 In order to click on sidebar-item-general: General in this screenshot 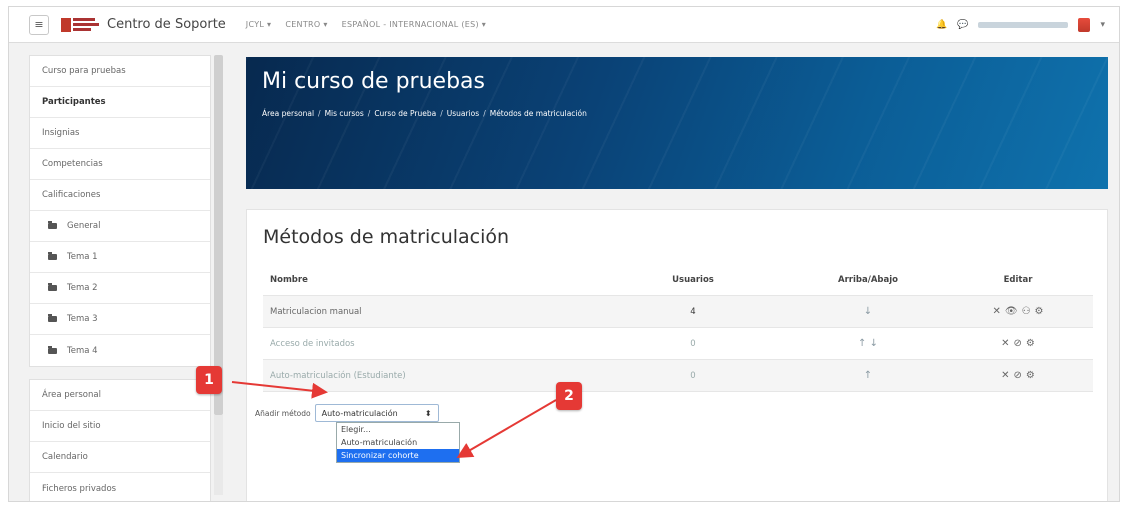, I will do `click(120, 226)`.